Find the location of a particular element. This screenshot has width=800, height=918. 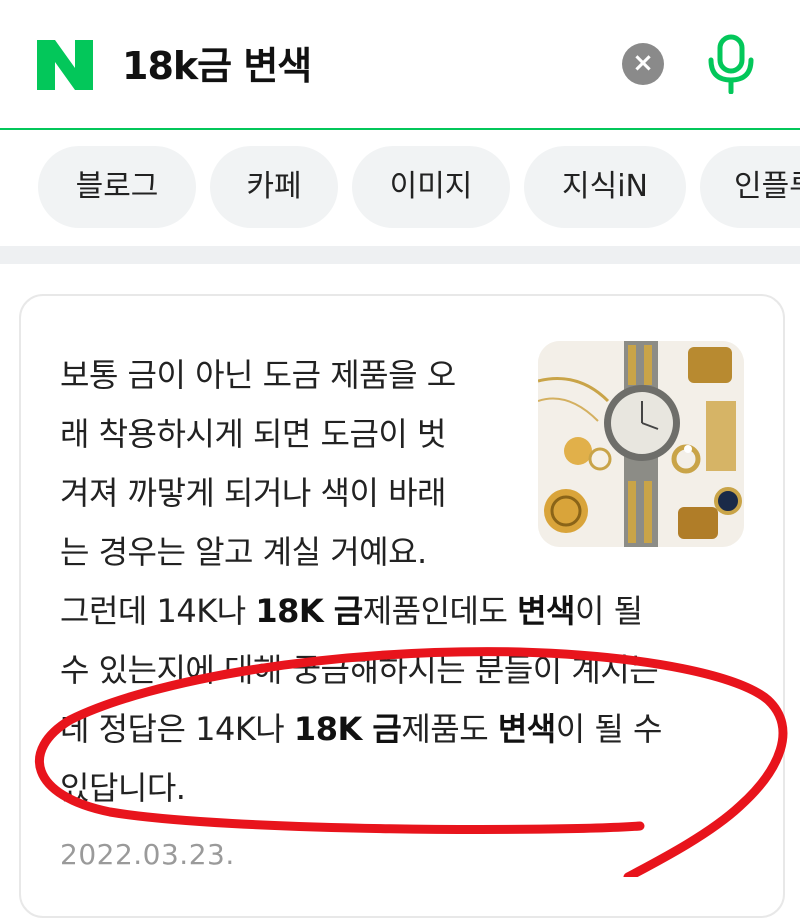

snippet-line: 데 정답은 14K나 18K 금제품도 변색이 될 수 is located at coordinates (400, 729).